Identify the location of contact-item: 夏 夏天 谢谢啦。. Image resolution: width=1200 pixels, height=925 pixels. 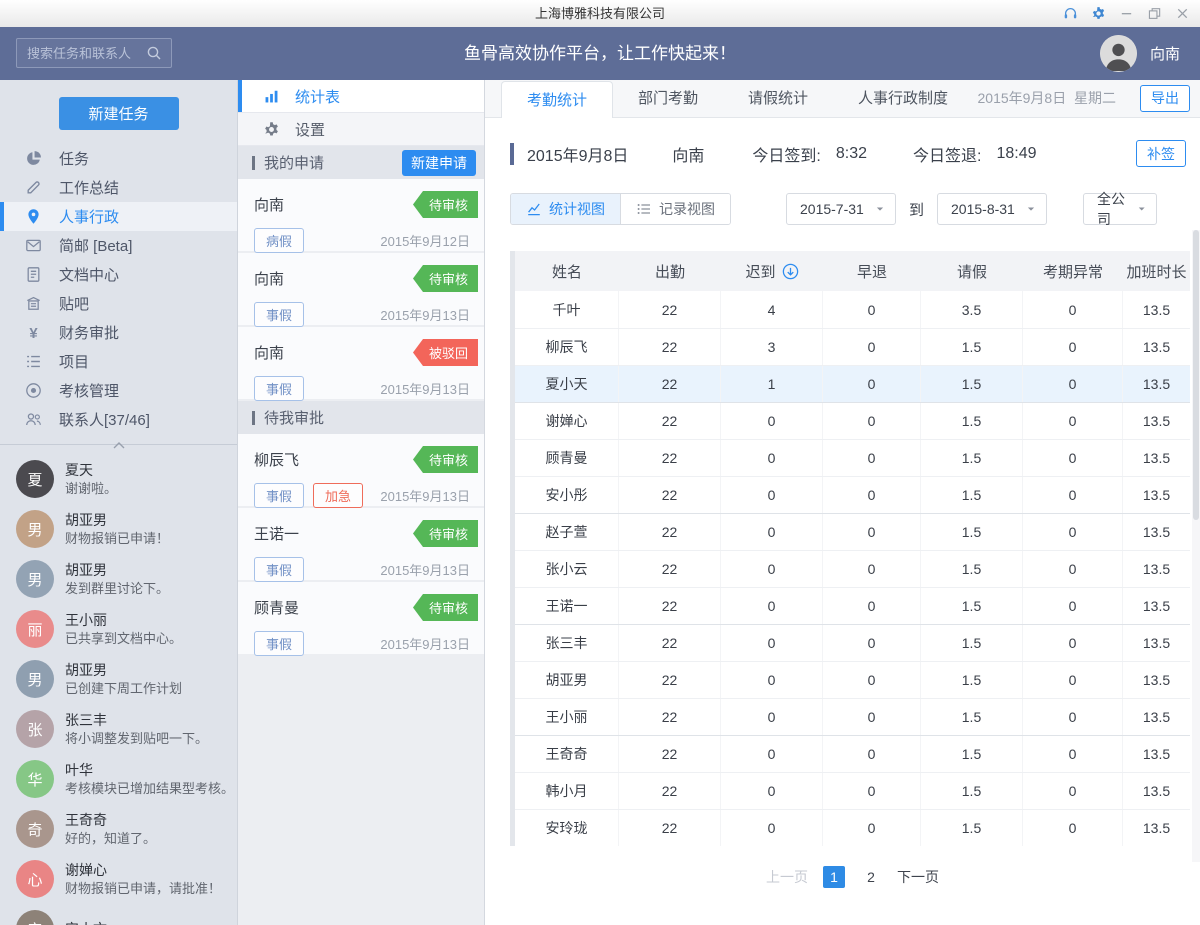
(118, 479).